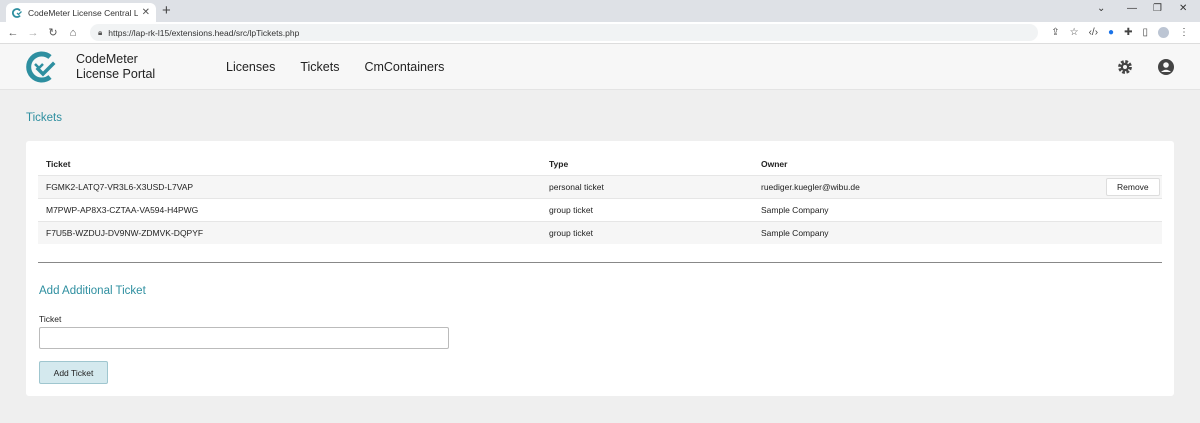  I want to click on ticket-code: FGMK2-LATQ7-VR3L6-X3USD-L7VAP, so click(289, 186).